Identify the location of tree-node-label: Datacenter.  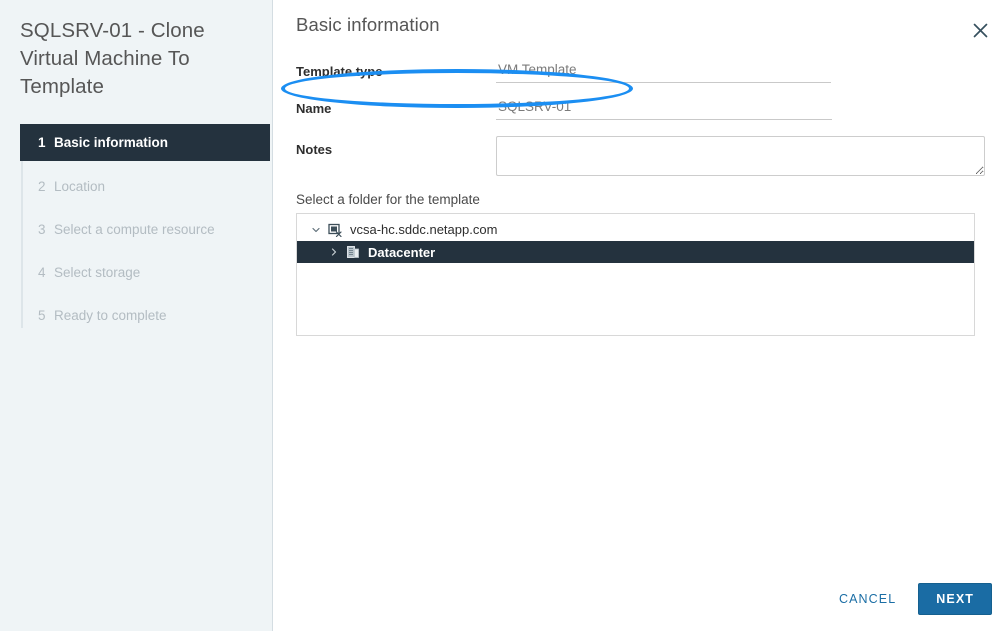
(402, 252).